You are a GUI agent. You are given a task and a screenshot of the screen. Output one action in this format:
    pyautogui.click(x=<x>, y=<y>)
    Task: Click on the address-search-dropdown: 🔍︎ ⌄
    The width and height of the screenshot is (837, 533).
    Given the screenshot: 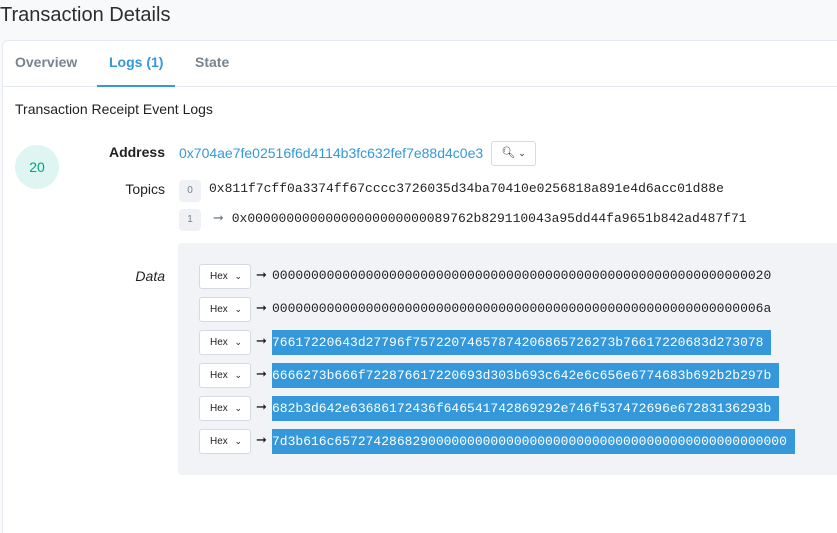 What is the action you would take?
    pyautogui.click(x=513, y=153)
    